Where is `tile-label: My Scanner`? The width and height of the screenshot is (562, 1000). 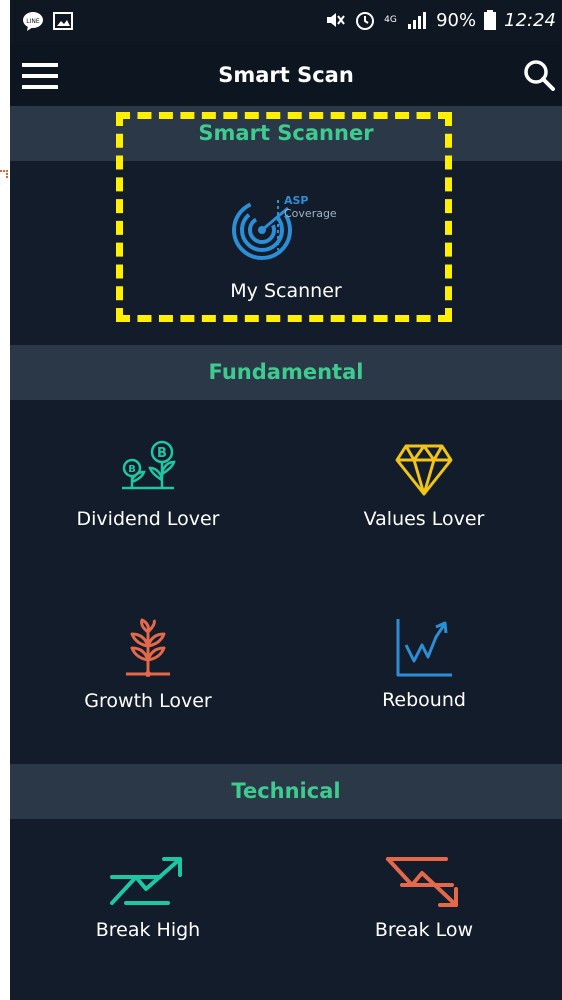
tile-label: My Scanner is located at coordinates (286, 291).